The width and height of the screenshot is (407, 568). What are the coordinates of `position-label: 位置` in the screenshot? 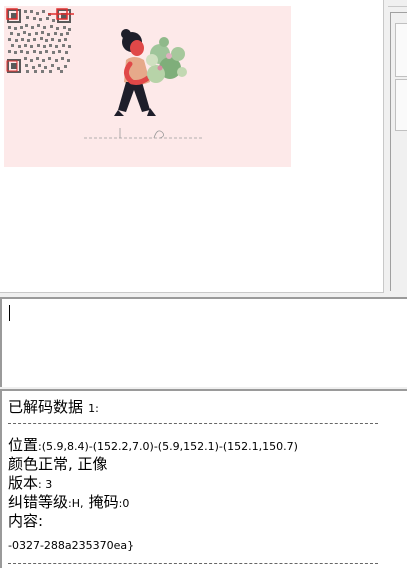 It's located at (23, 445).